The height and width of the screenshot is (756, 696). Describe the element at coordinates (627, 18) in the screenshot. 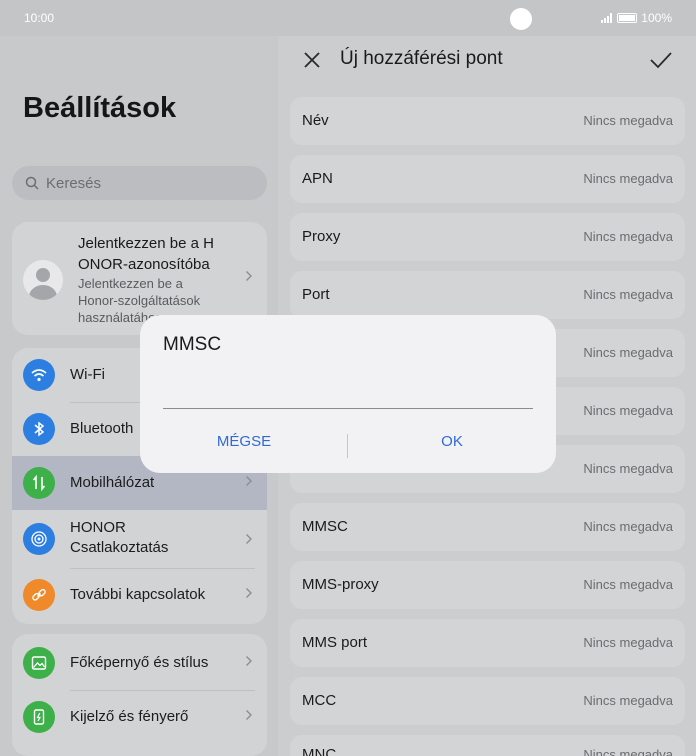

I see `battery-icon` at that location.